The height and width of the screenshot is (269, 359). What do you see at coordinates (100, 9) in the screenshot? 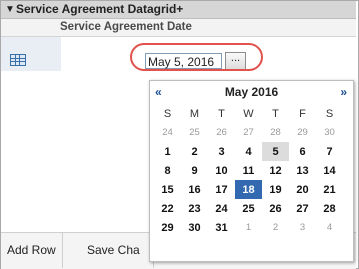
I see `panel-title: Service Agreement Datagrid+` at bounding box center [100, 9].